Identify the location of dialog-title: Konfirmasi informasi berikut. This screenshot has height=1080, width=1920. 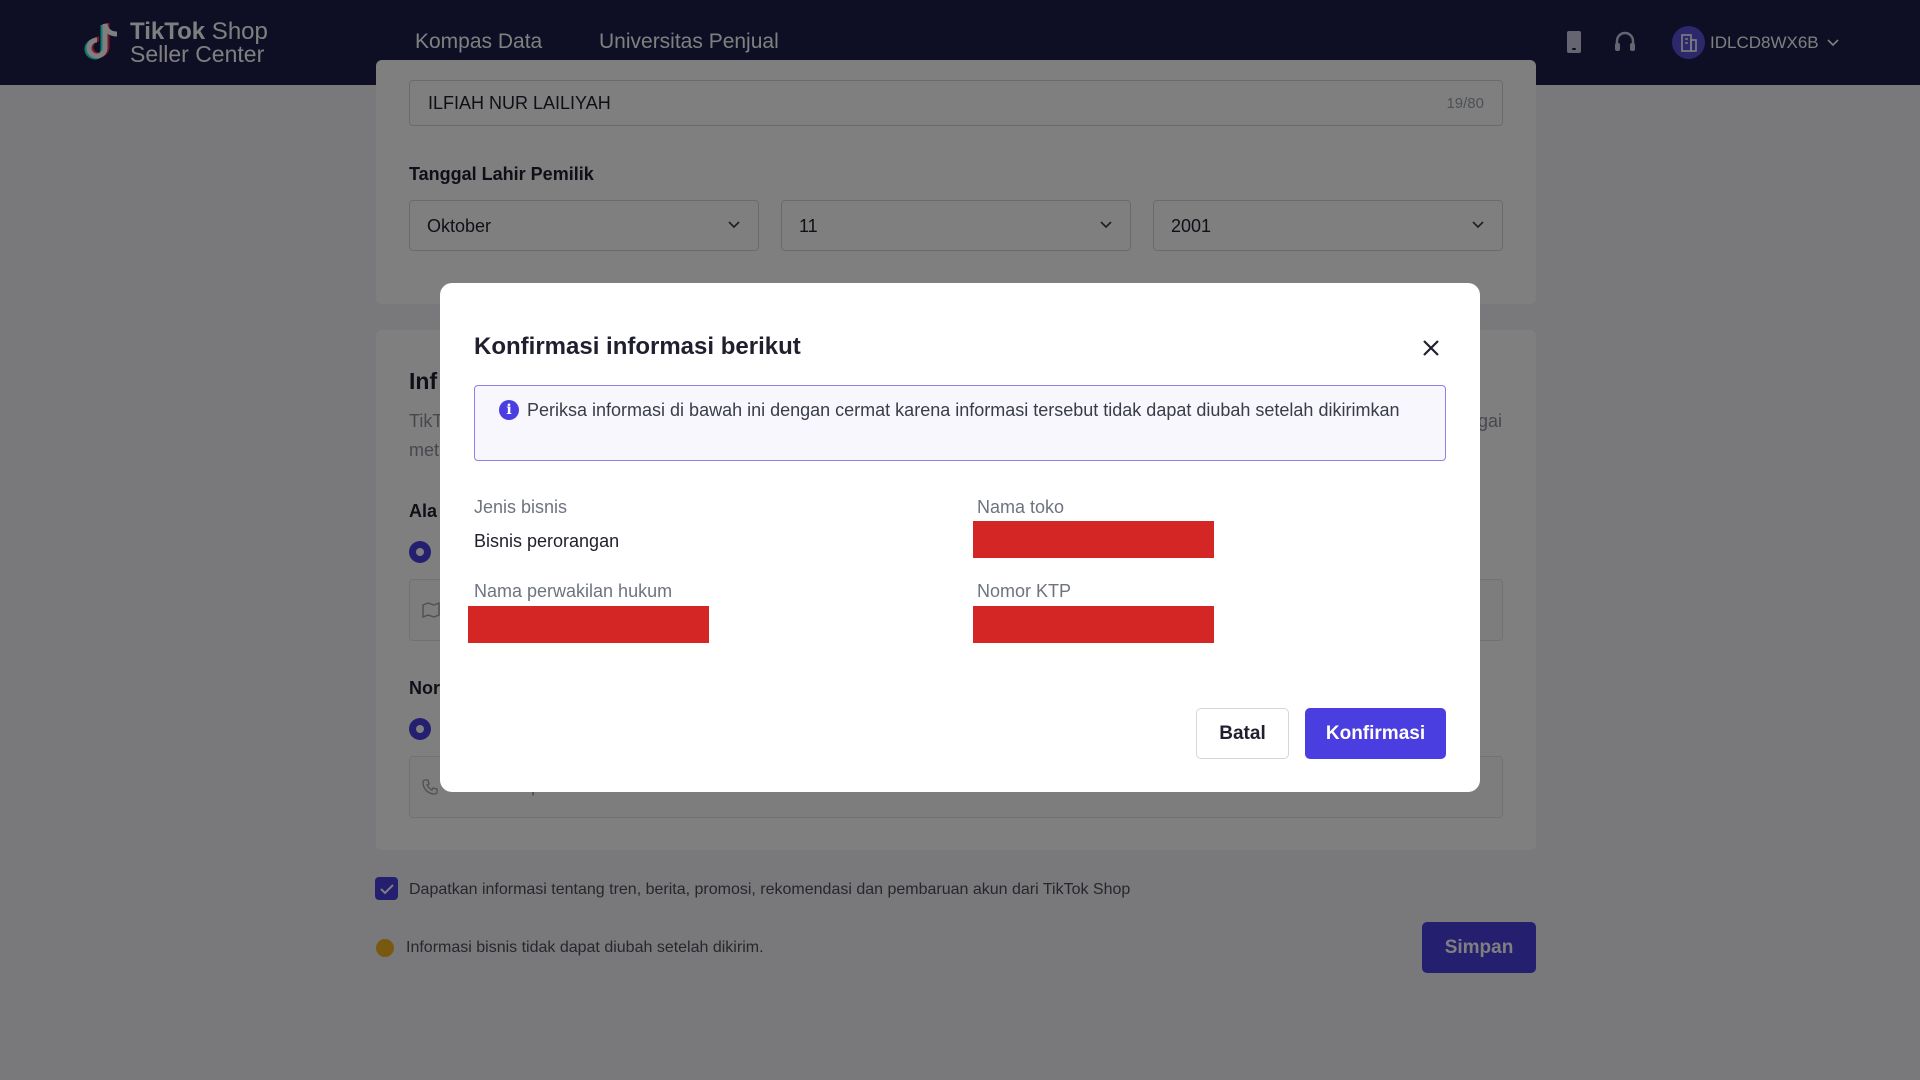
(637, 346).